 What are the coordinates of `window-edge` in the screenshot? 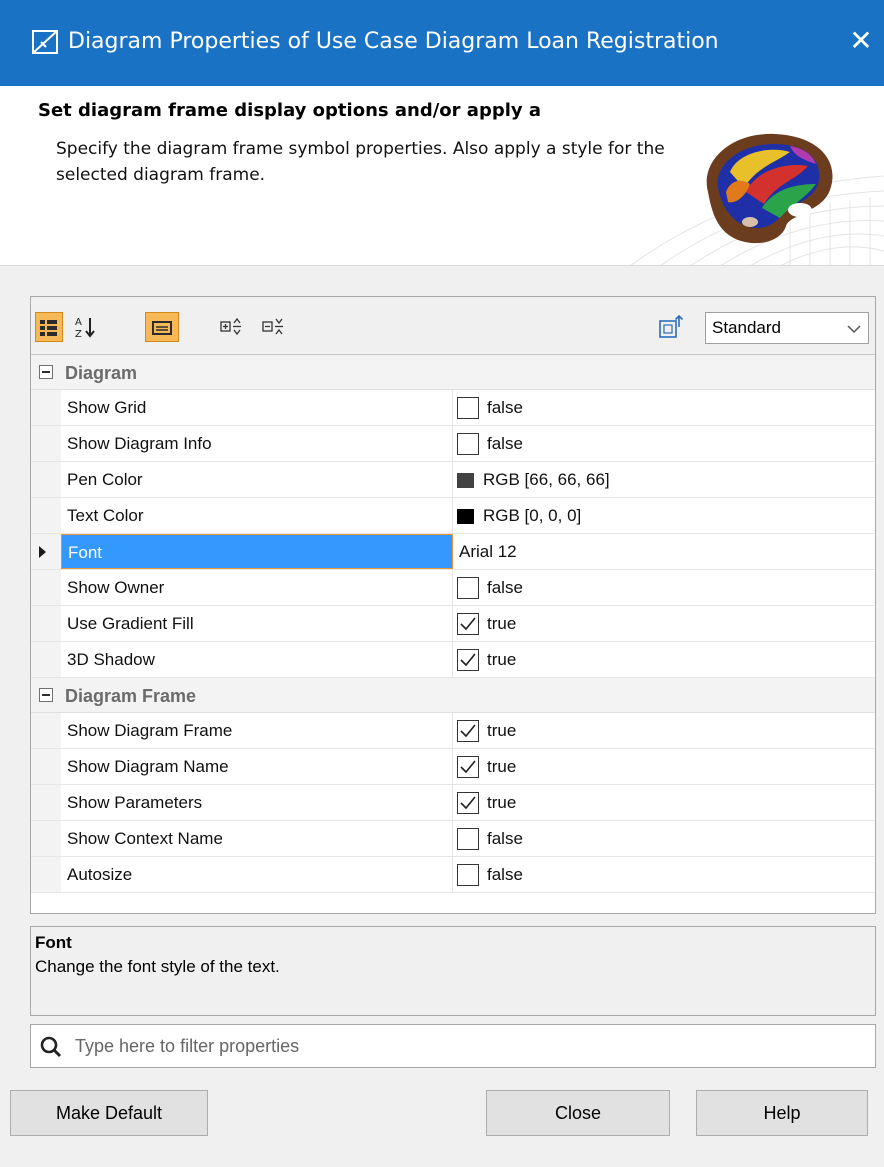 It's located at (5, 636).